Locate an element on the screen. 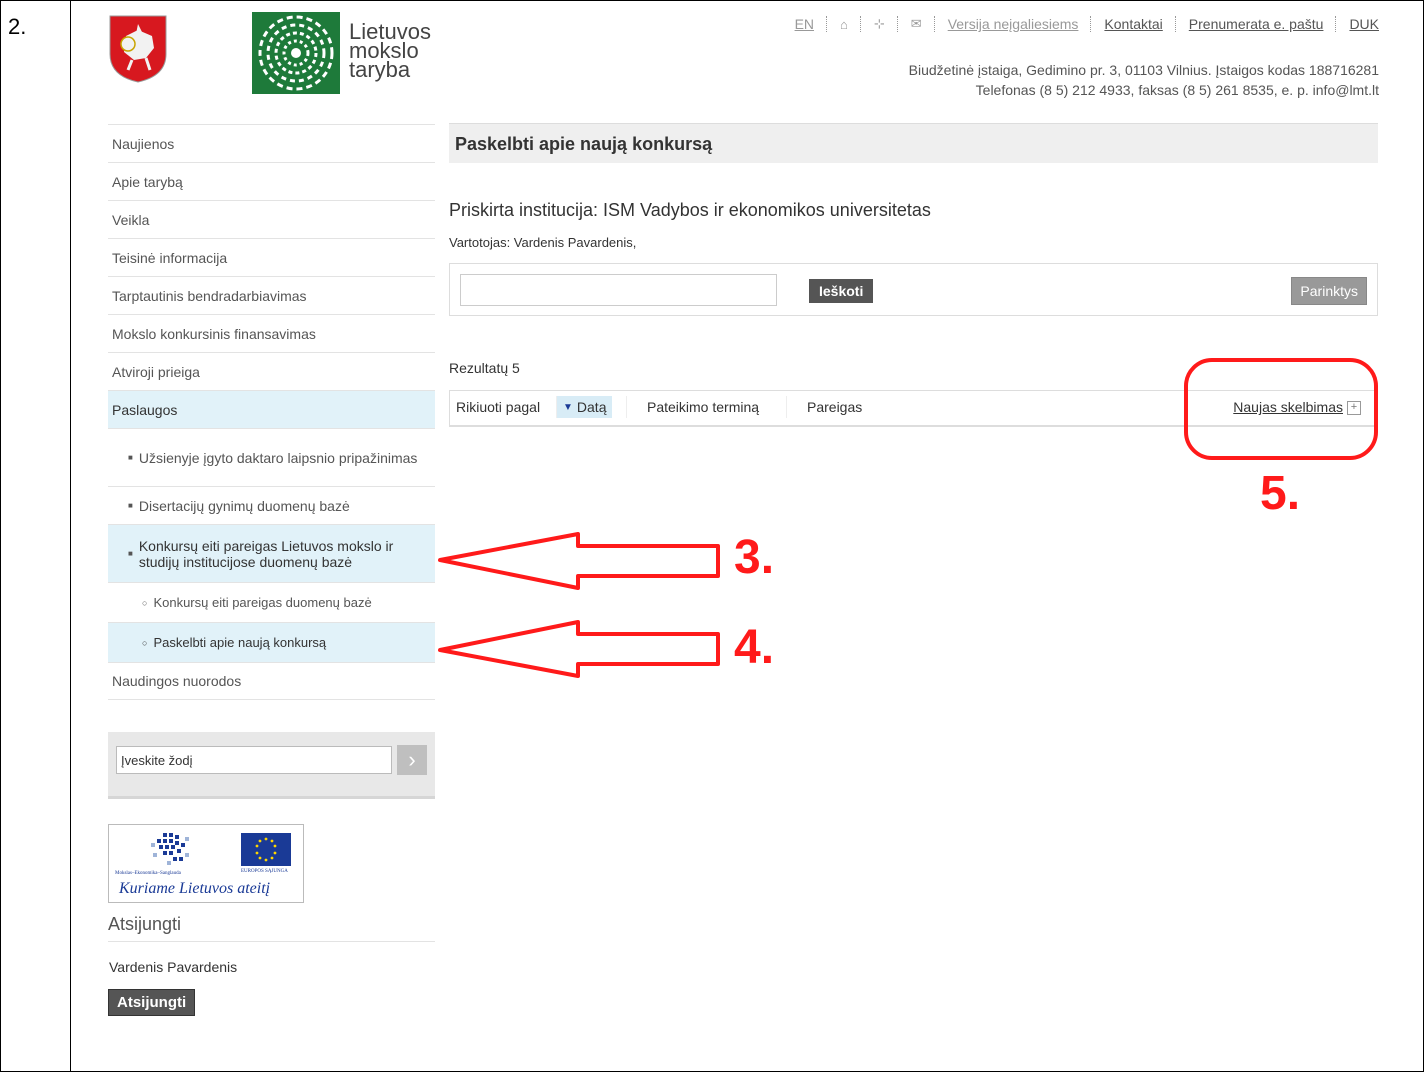 The image size is (1424, 1072). annotation-label-3: 3. is located at coordinates (754, 557).